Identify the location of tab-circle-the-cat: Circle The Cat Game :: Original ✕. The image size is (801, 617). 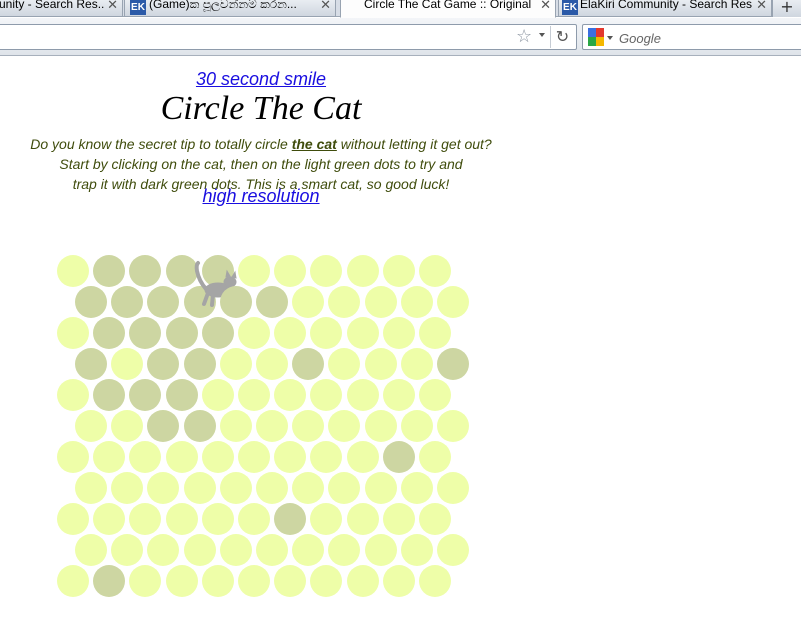
(448, 9).